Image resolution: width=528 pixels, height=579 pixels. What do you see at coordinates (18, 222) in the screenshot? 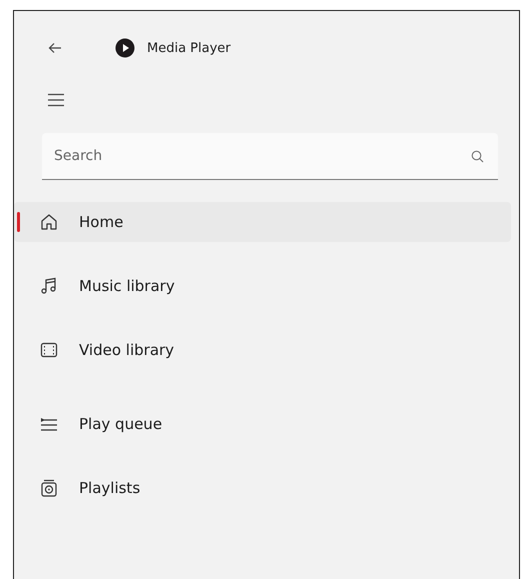
I see `selection-indicator` at bounding box center [18, 222].